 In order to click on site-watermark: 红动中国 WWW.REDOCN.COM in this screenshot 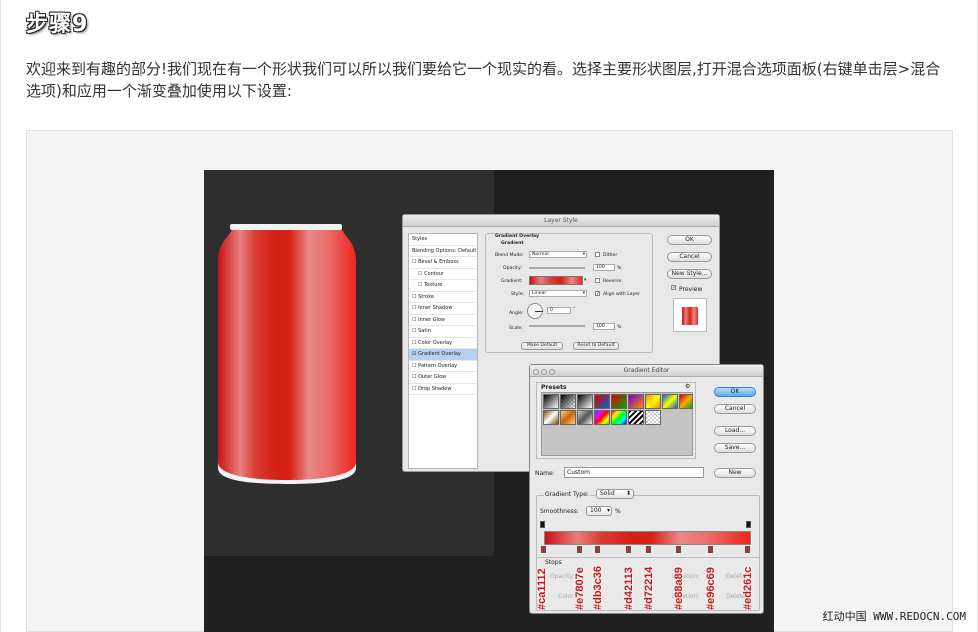, I will do `click(894, 616)`.